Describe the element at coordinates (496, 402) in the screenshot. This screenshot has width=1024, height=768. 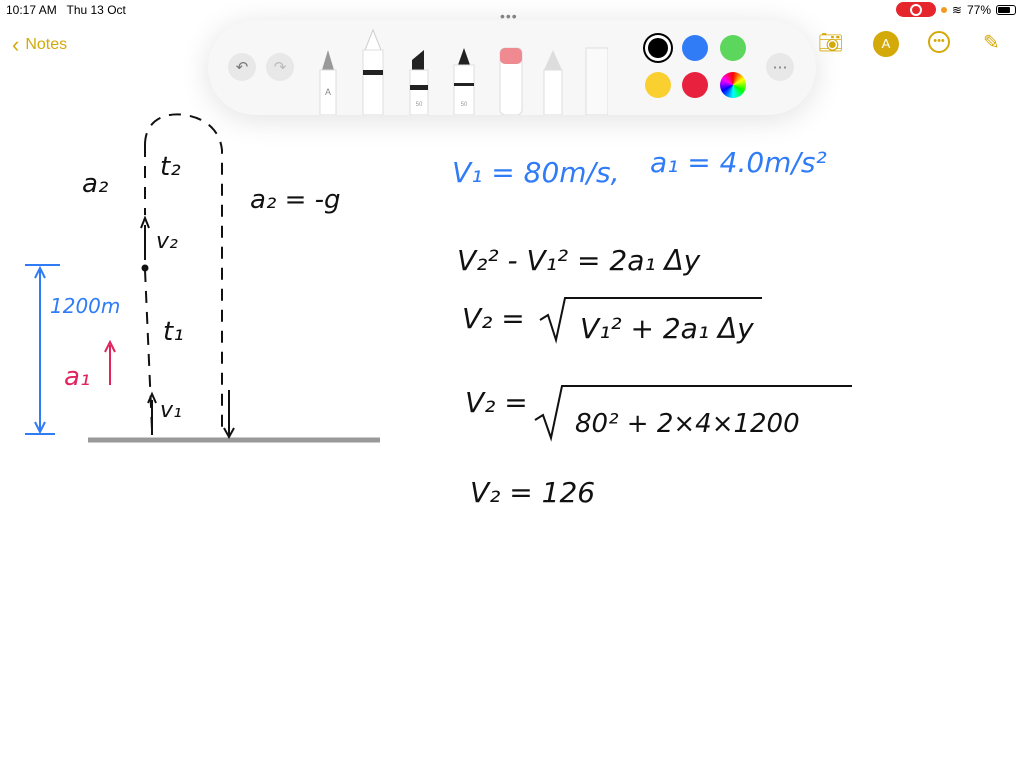
I see `equation-3-lhs: V₂ =` at that location.